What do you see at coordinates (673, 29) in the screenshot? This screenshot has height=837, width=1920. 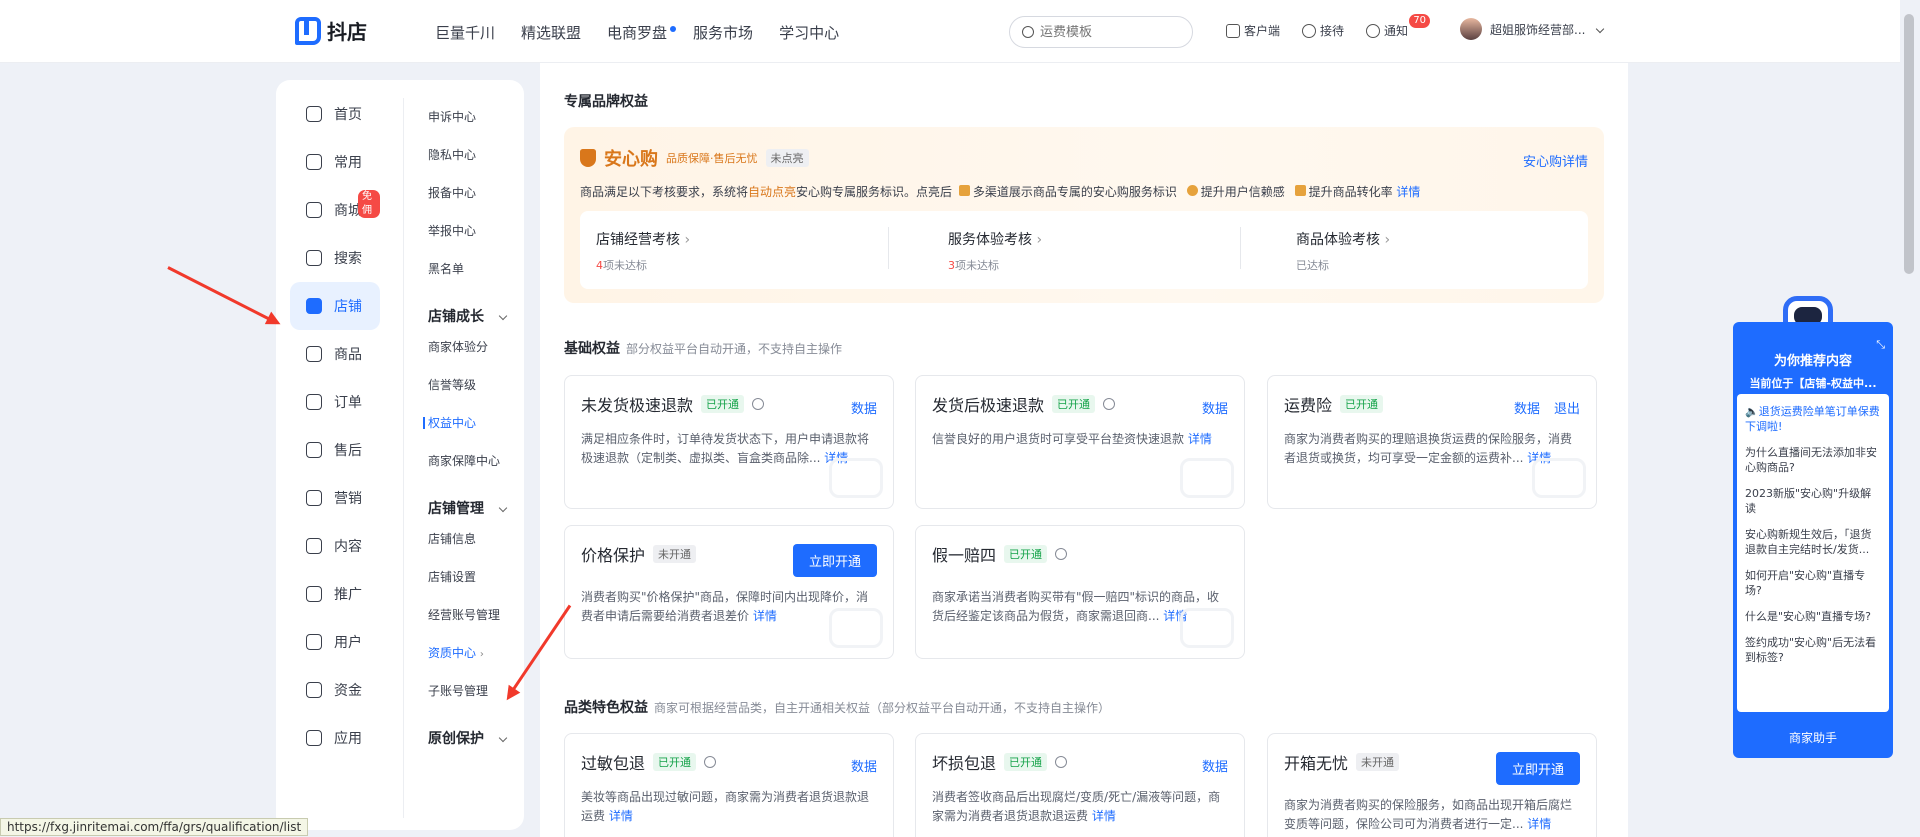 I see `new-dot-icon` at bounding box center [673, 29].